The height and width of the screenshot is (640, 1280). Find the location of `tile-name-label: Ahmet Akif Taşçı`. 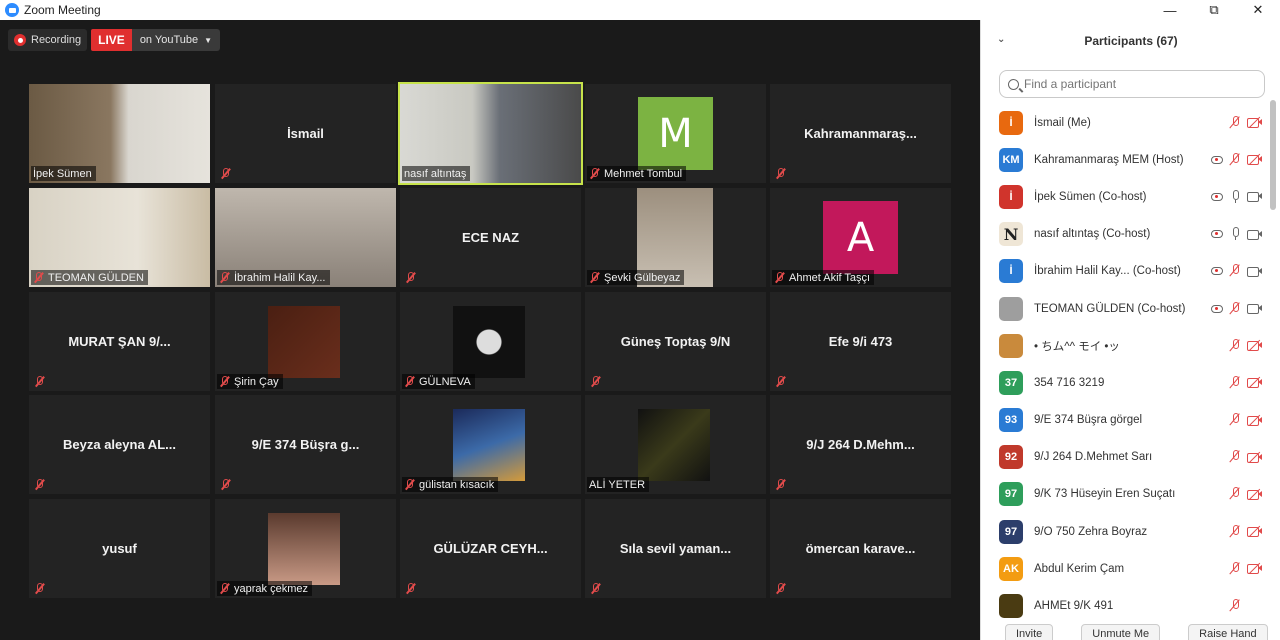

tile-name-label: Ahmet Akif Taşçı is located at coordinates (823, 277).